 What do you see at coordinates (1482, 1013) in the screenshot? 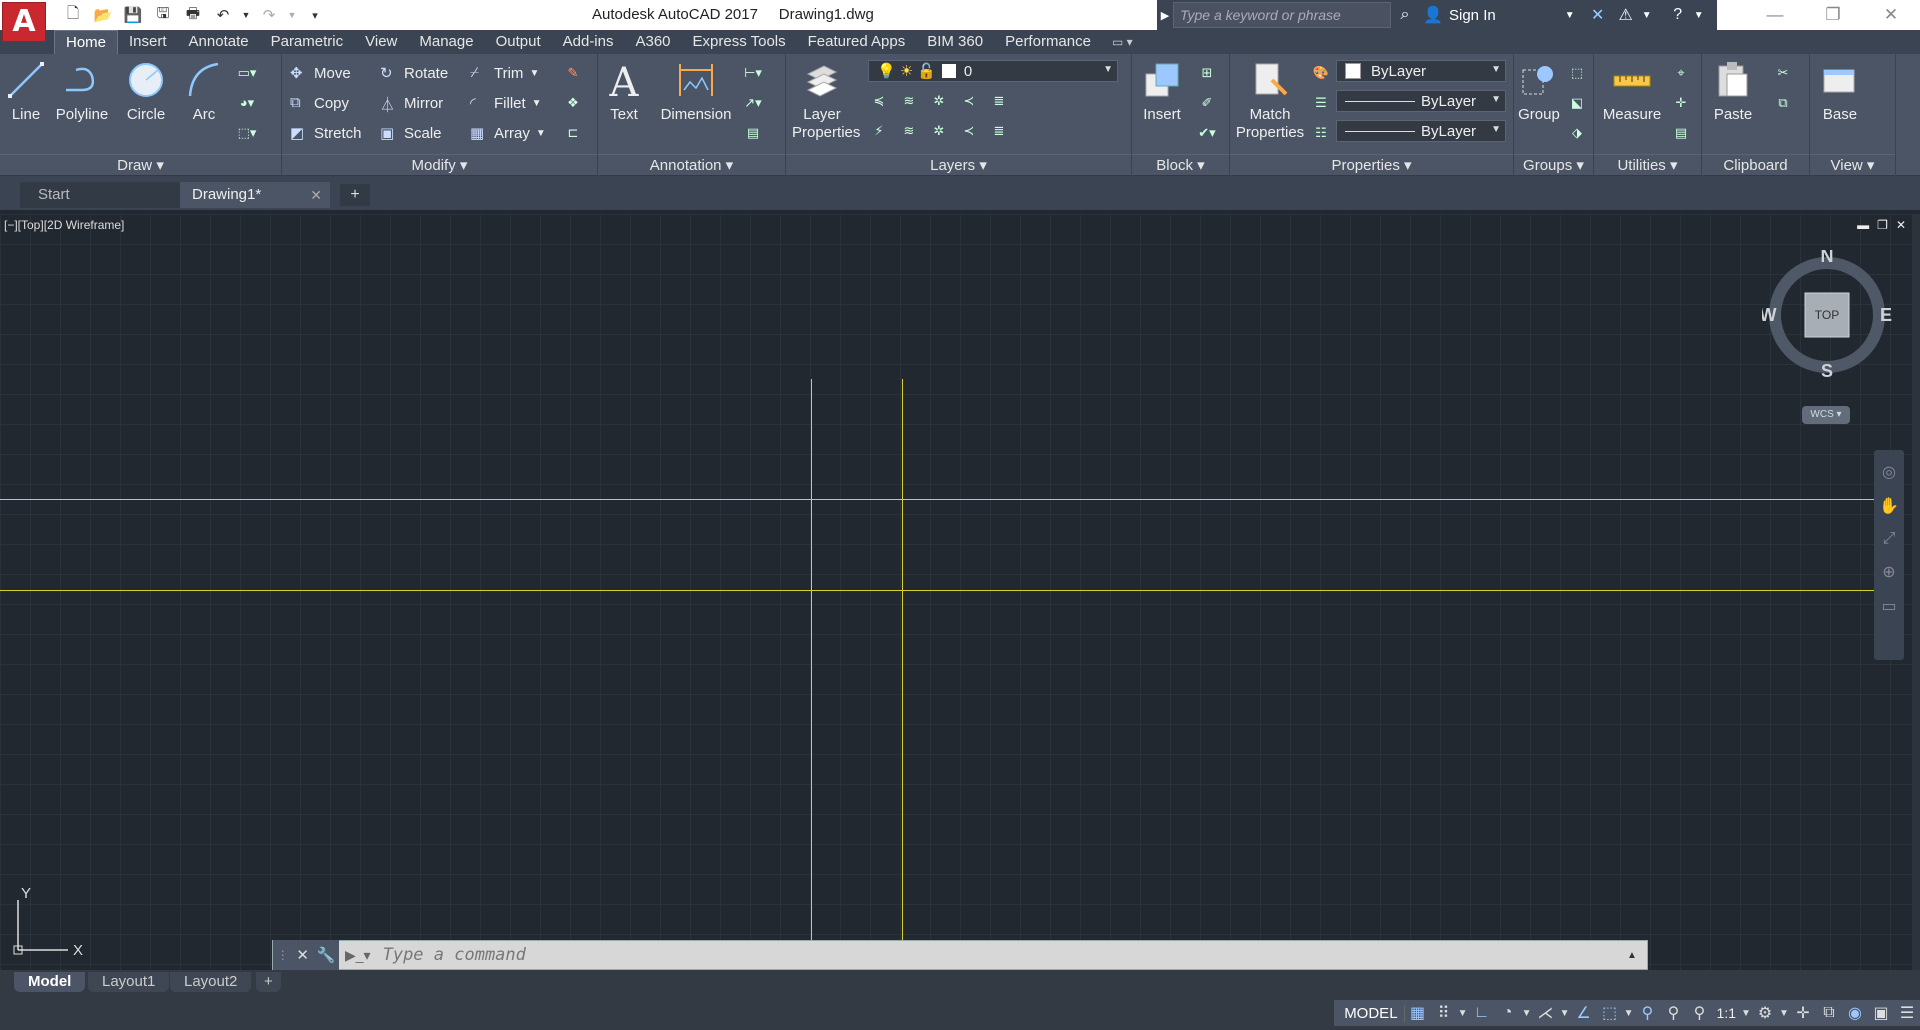
I see `ortho-icon: ∟` at bounding box center [1482, 1013].